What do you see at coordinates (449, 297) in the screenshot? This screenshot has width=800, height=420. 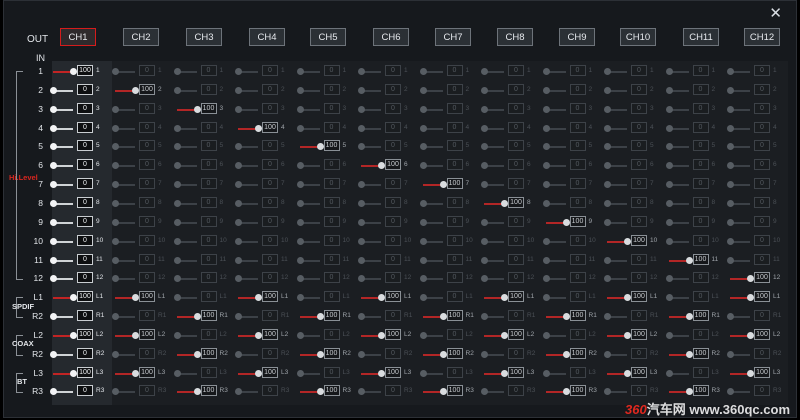 I see `route-slider-r12-c7: 0 L1` at bounding box center [449, 297].